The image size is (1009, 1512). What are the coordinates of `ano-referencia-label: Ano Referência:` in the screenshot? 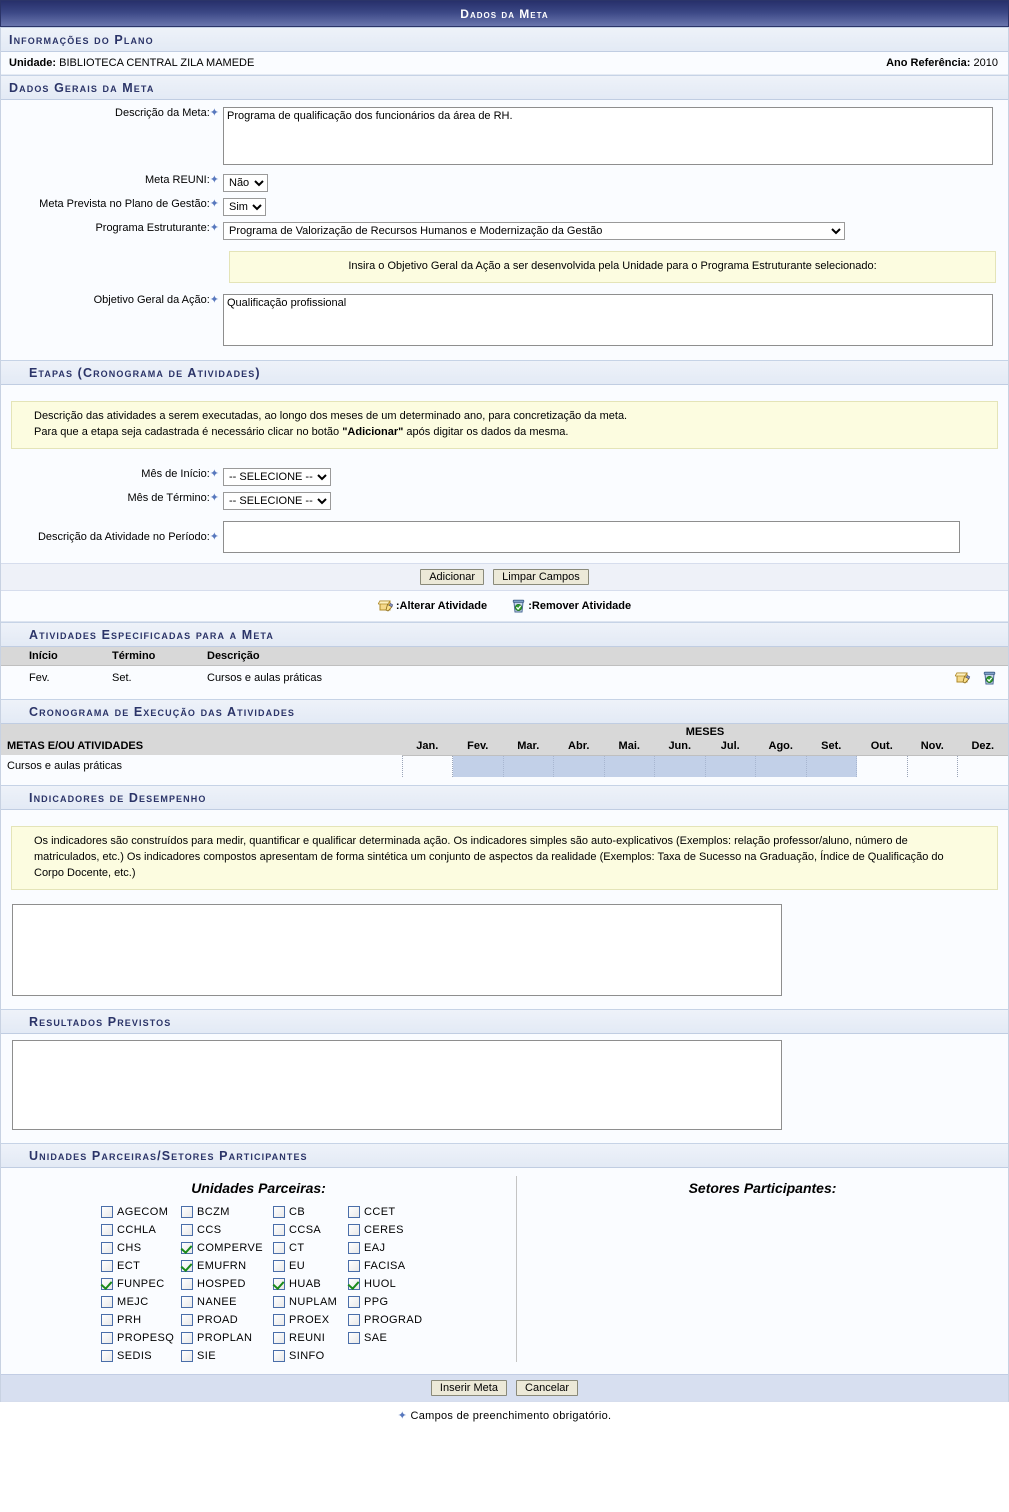 It's located at (928, 63).